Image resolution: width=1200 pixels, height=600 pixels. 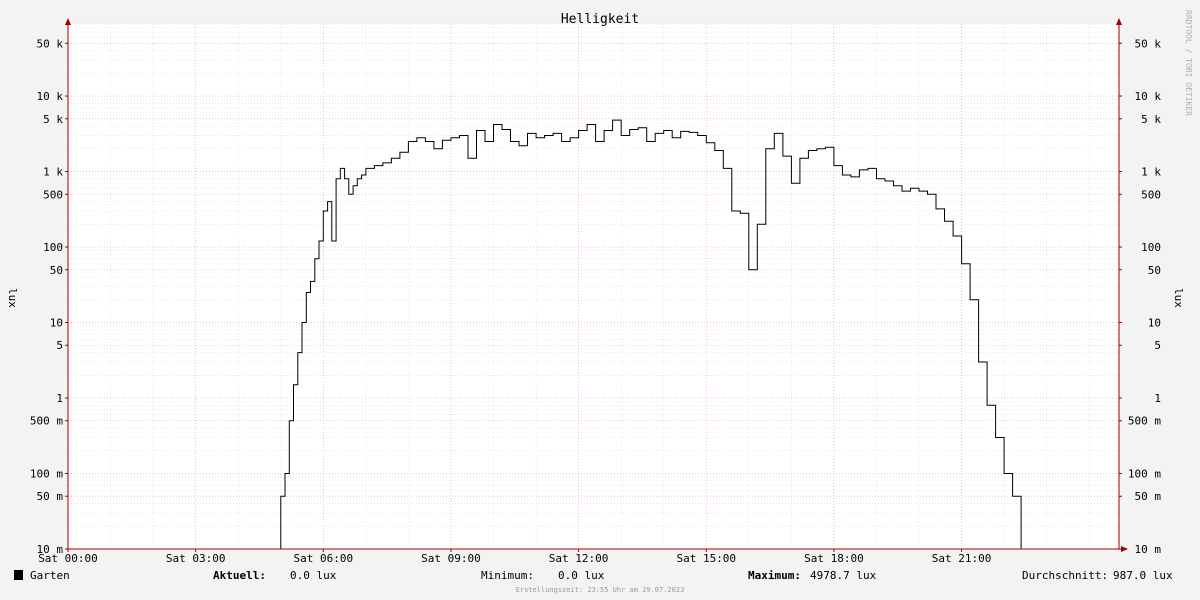 What do you see at coordinates (59, 345) in the screenshot?
I see `y-tick-label-left: 5` at bounding box center [59, 345].